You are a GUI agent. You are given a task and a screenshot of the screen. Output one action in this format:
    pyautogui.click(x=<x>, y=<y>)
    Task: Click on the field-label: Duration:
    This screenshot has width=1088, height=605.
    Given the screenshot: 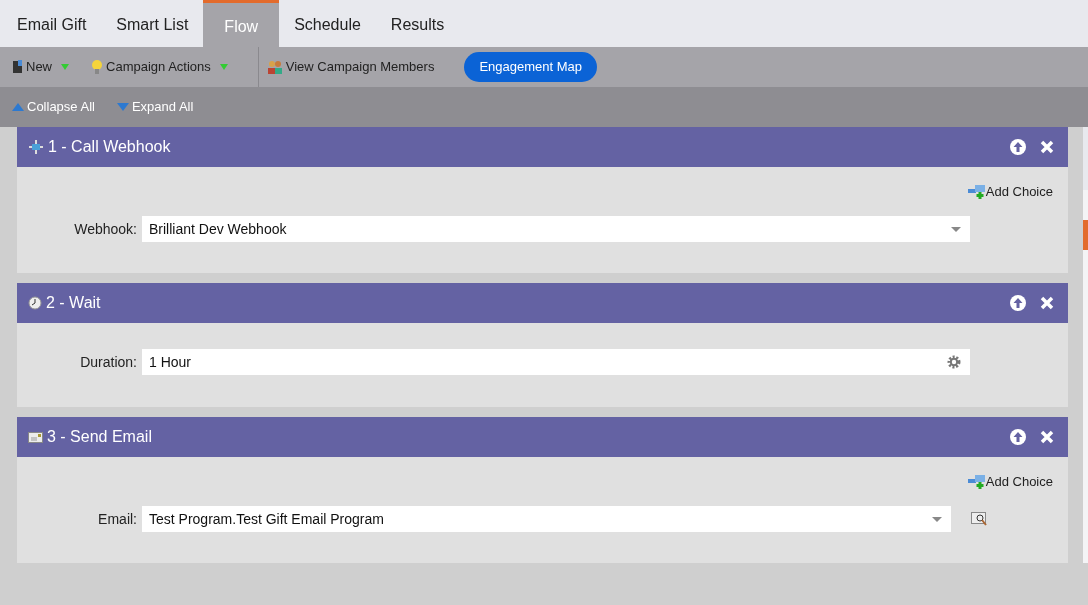 What is the action you would take?
    pyautogui.click(x=108, y=362)
    